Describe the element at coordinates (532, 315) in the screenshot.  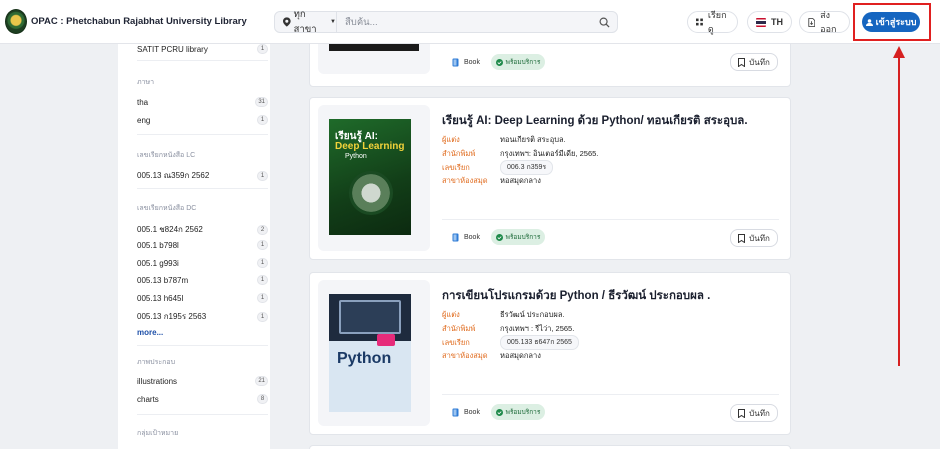
I see `author-link: ธีรวัฒน์ ประกอบผล.` at that location.